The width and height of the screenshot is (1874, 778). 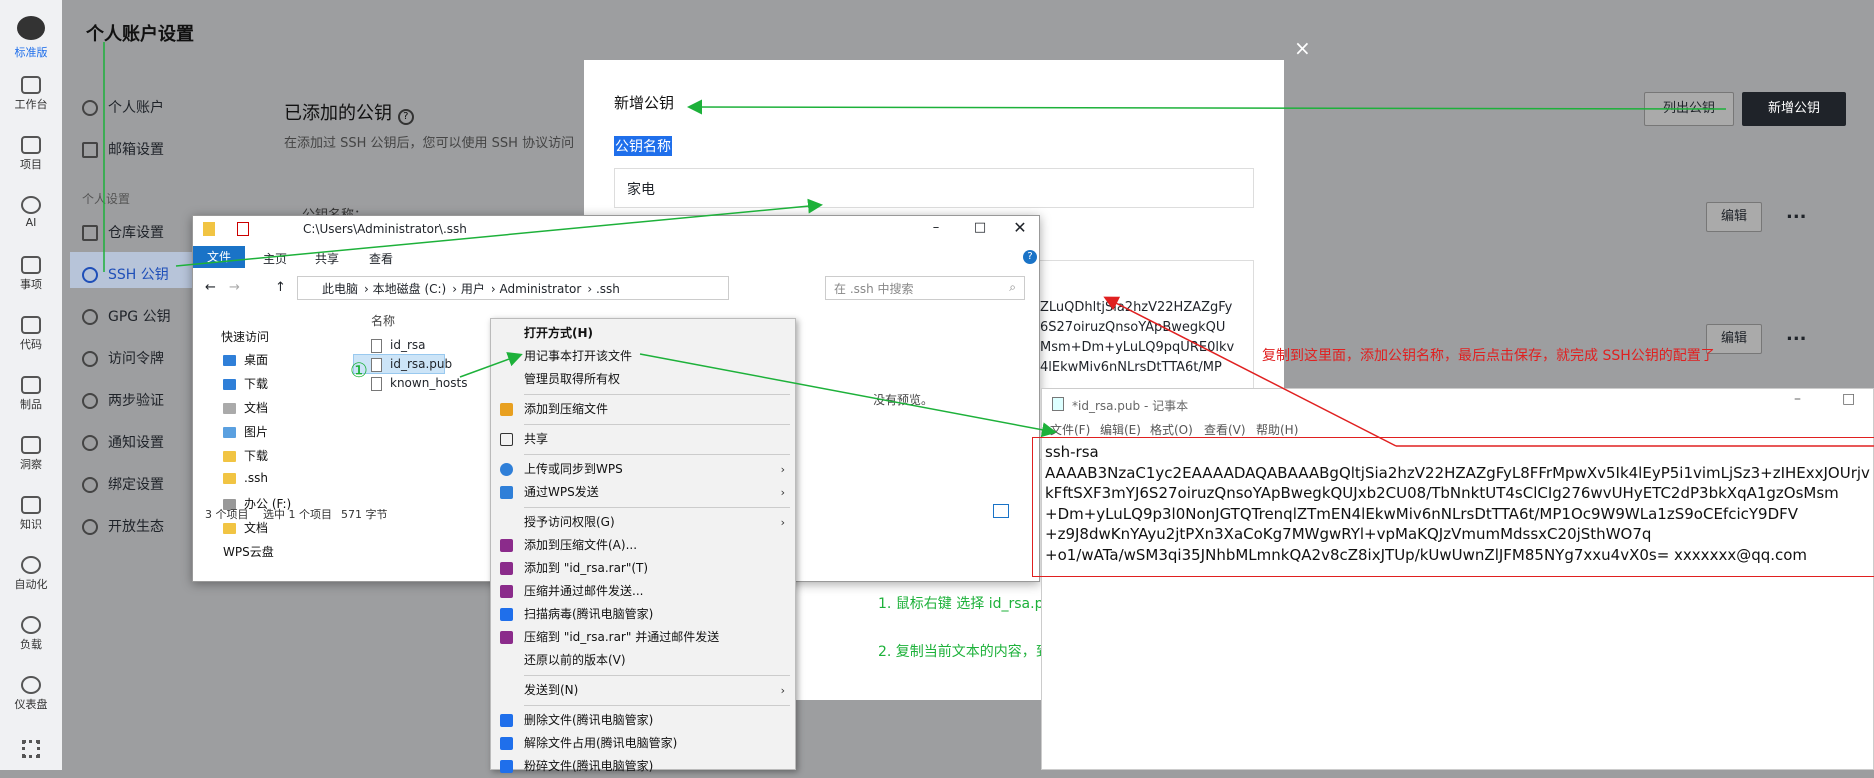 I want to click on arrow-file-to-menu, so click(x=491, y=365).